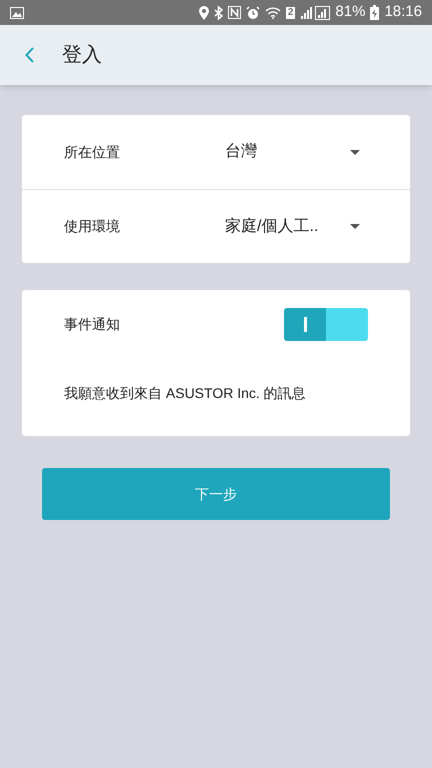 This screenshot has width=432, height=768. Describe the element at coordinates (272, 12) in the screenshot. I see `wifi-icon` at that location.